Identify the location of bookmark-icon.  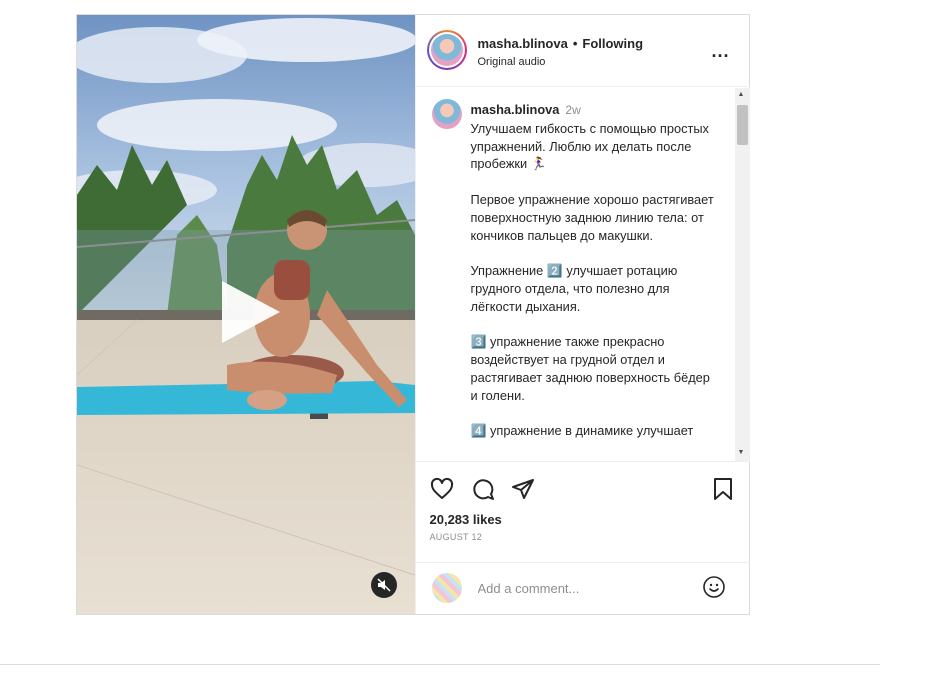
(723, 491).